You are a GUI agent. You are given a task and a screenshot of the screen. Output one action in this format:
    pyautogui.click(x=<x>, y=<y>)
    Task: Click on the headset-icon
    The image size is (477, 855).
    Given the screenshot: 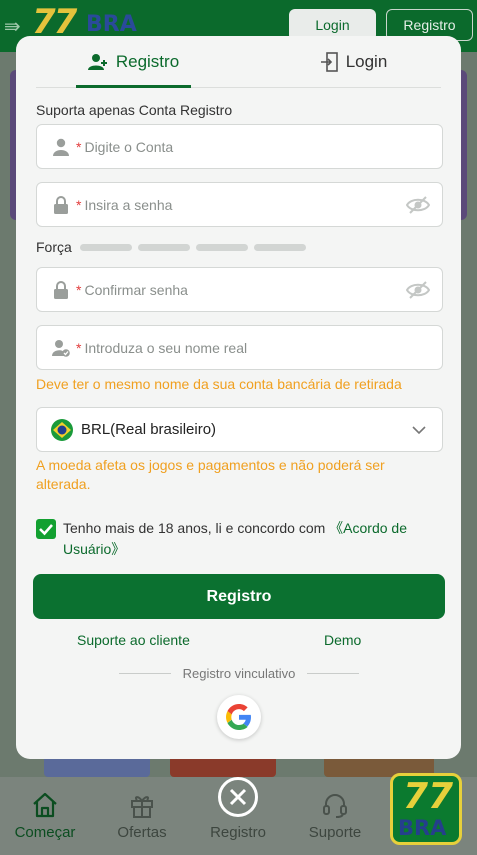 What is the action you would take?
    pyautogui.click(x=335, y=806)
    